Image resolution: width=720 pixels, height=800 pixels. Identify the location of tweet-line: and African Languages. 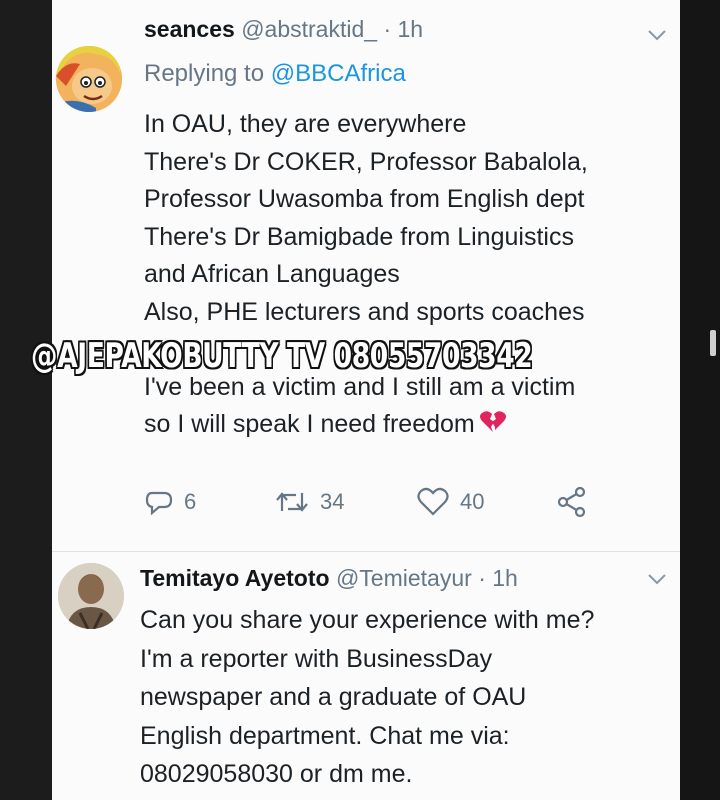
(272, 274).